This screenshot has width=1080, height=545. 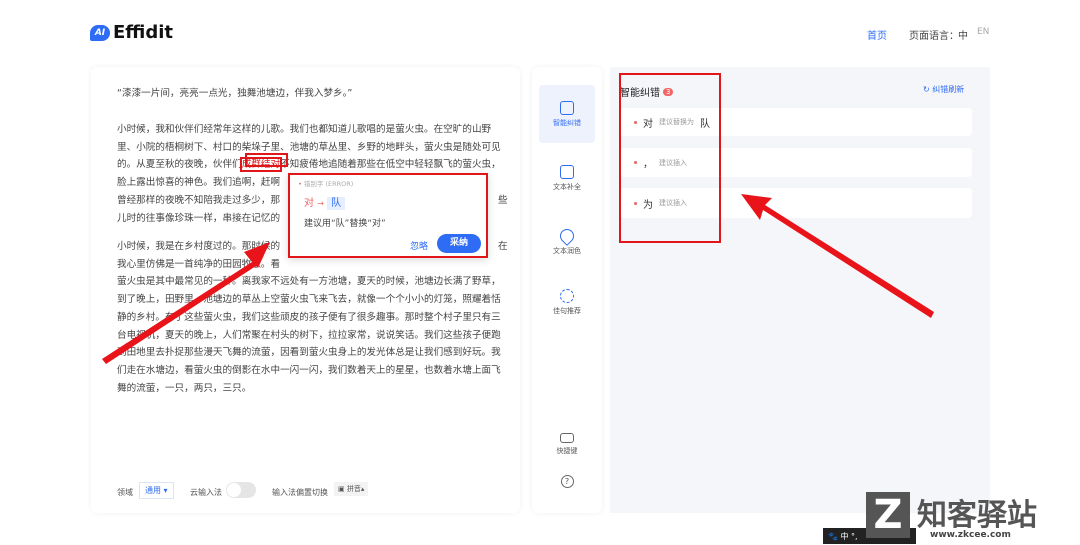 I want to click on watermark-url: www.zkcee.com, so click(x=970, y=535).